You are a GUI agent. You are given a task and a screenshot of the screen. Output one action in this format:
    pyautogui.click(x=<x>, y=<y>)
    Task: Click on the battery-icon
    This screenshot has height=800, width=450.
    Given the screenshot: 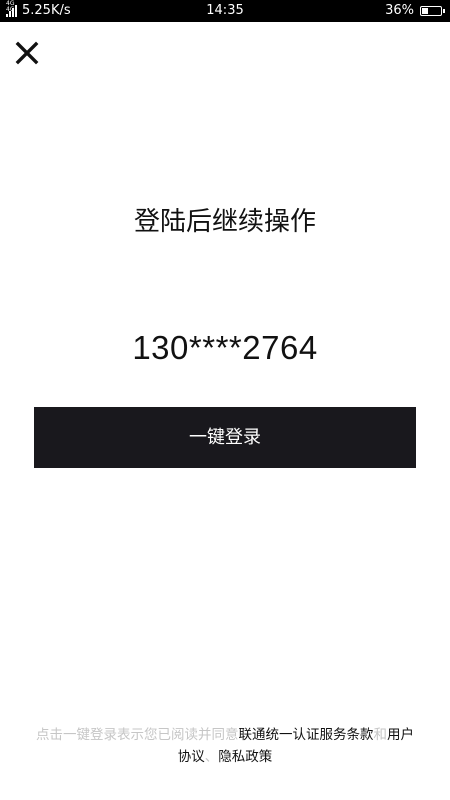 What is the action you would take?
    pyautogui.click(x=432, y=11)
    